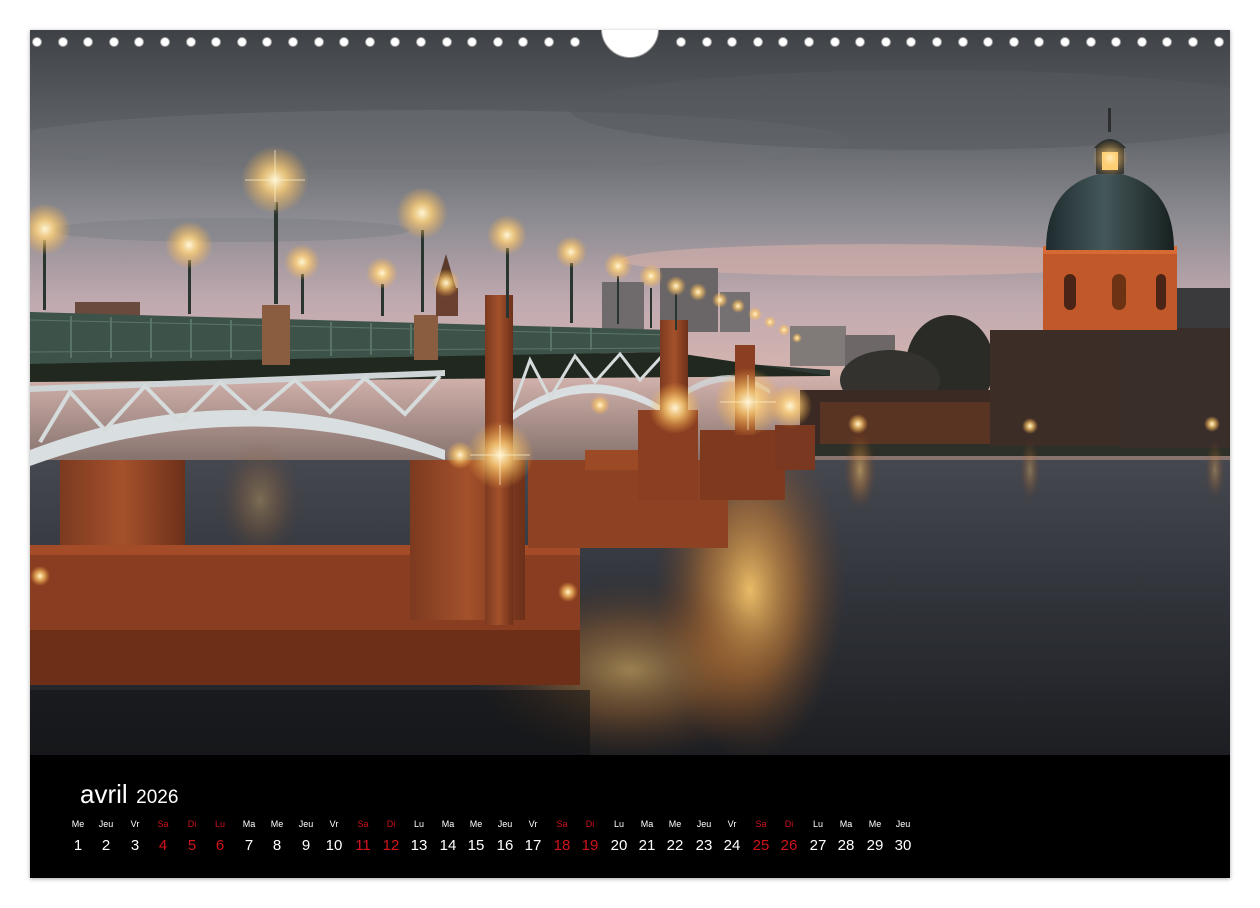 The width and height of the screenshot is (1260, 908). Describe the element at coordinates (192, 845) in the screenshot. I see `day-number: 5` at that location.